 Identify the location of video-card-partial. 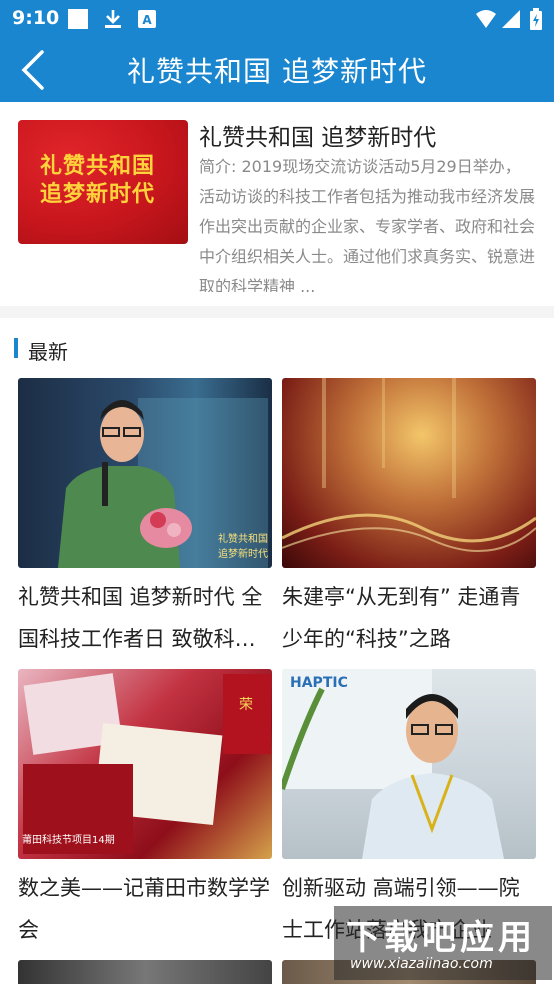
(145, 972).